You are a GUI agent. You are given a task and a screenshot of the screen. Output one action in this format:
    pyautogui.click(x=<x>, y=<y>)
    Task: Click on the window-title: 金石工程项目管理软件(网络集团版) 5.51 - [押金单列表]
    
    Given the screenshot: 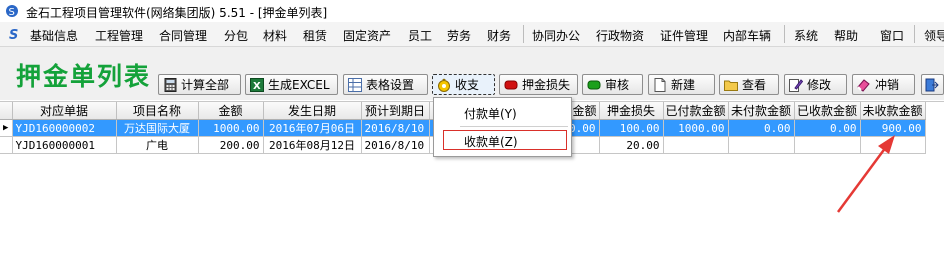 What is the action you would take?
    pyautogui.click(x=177, y=13)
    